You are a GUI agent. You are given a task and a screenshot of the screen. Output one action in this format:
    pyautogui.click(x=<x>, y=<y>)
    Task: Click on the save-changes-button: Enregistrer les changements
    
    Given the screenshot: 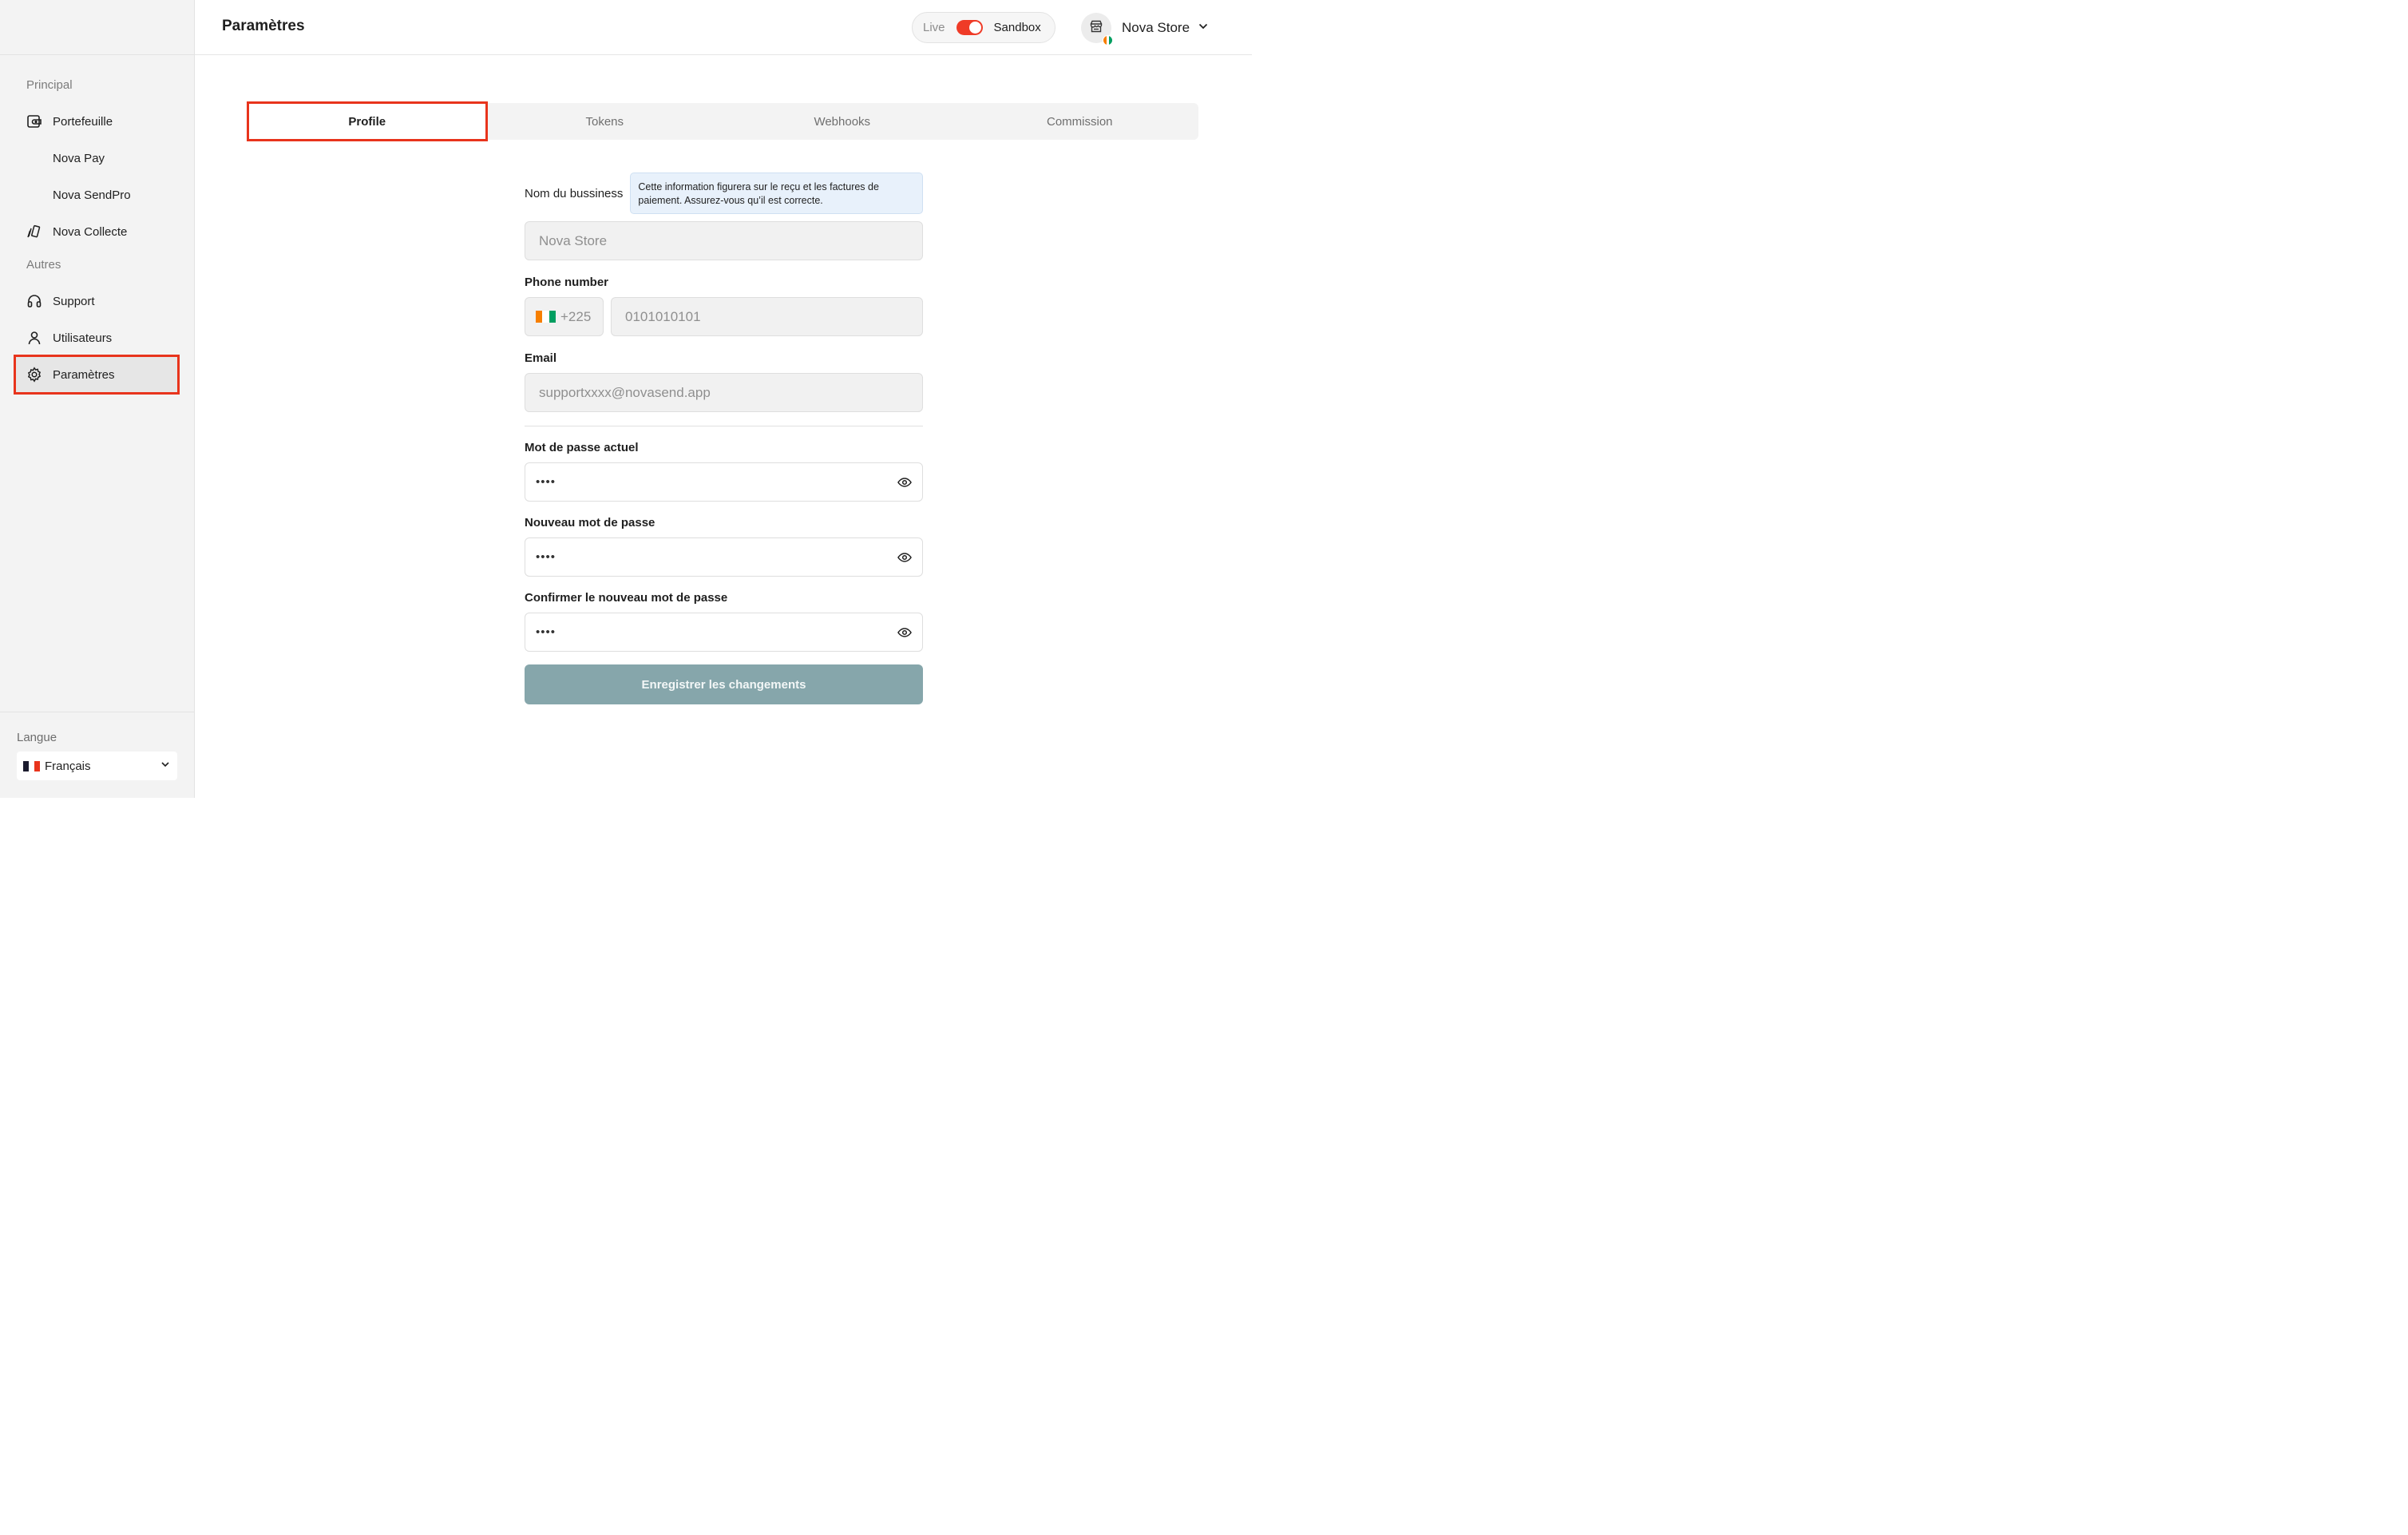 What is the action you would take?
    pyautogui.click(x=724, y=684)
    